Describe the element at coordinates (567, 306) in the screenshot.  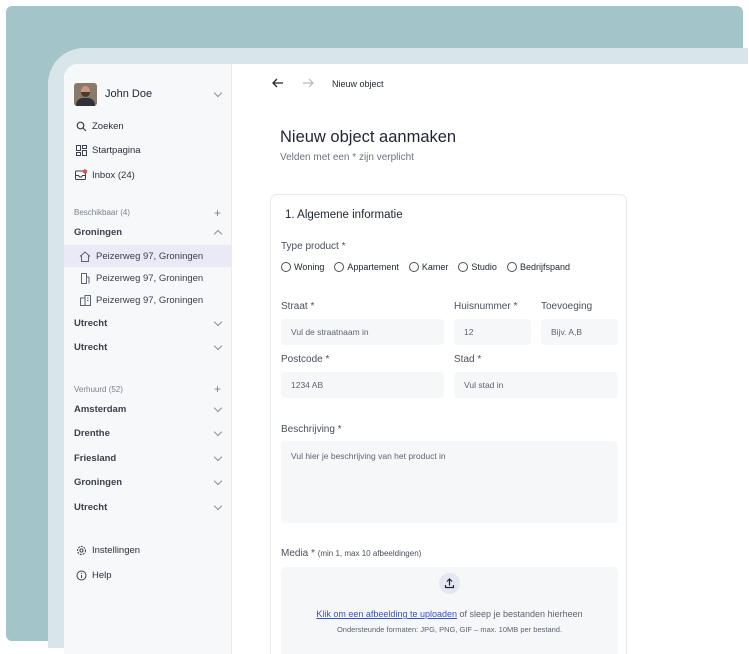
I see `addition-label: Toevoeging` at that location.